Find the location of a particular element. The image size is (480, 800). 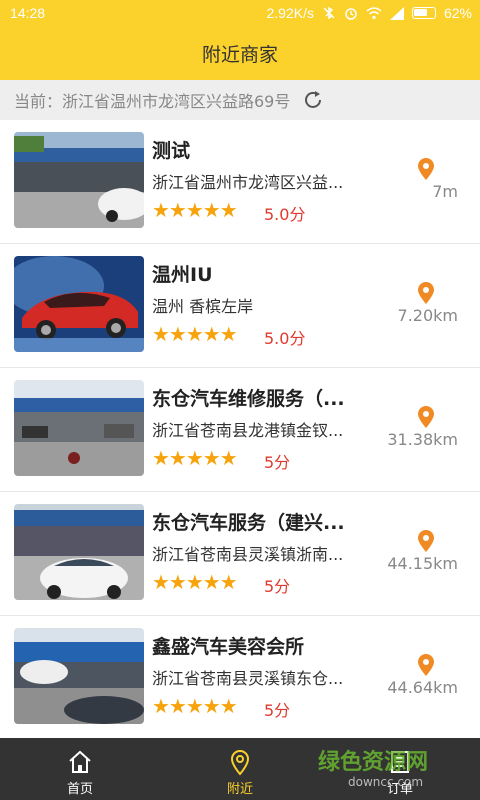

title-bar: 附近商家 is located at coordinates (240, 53).